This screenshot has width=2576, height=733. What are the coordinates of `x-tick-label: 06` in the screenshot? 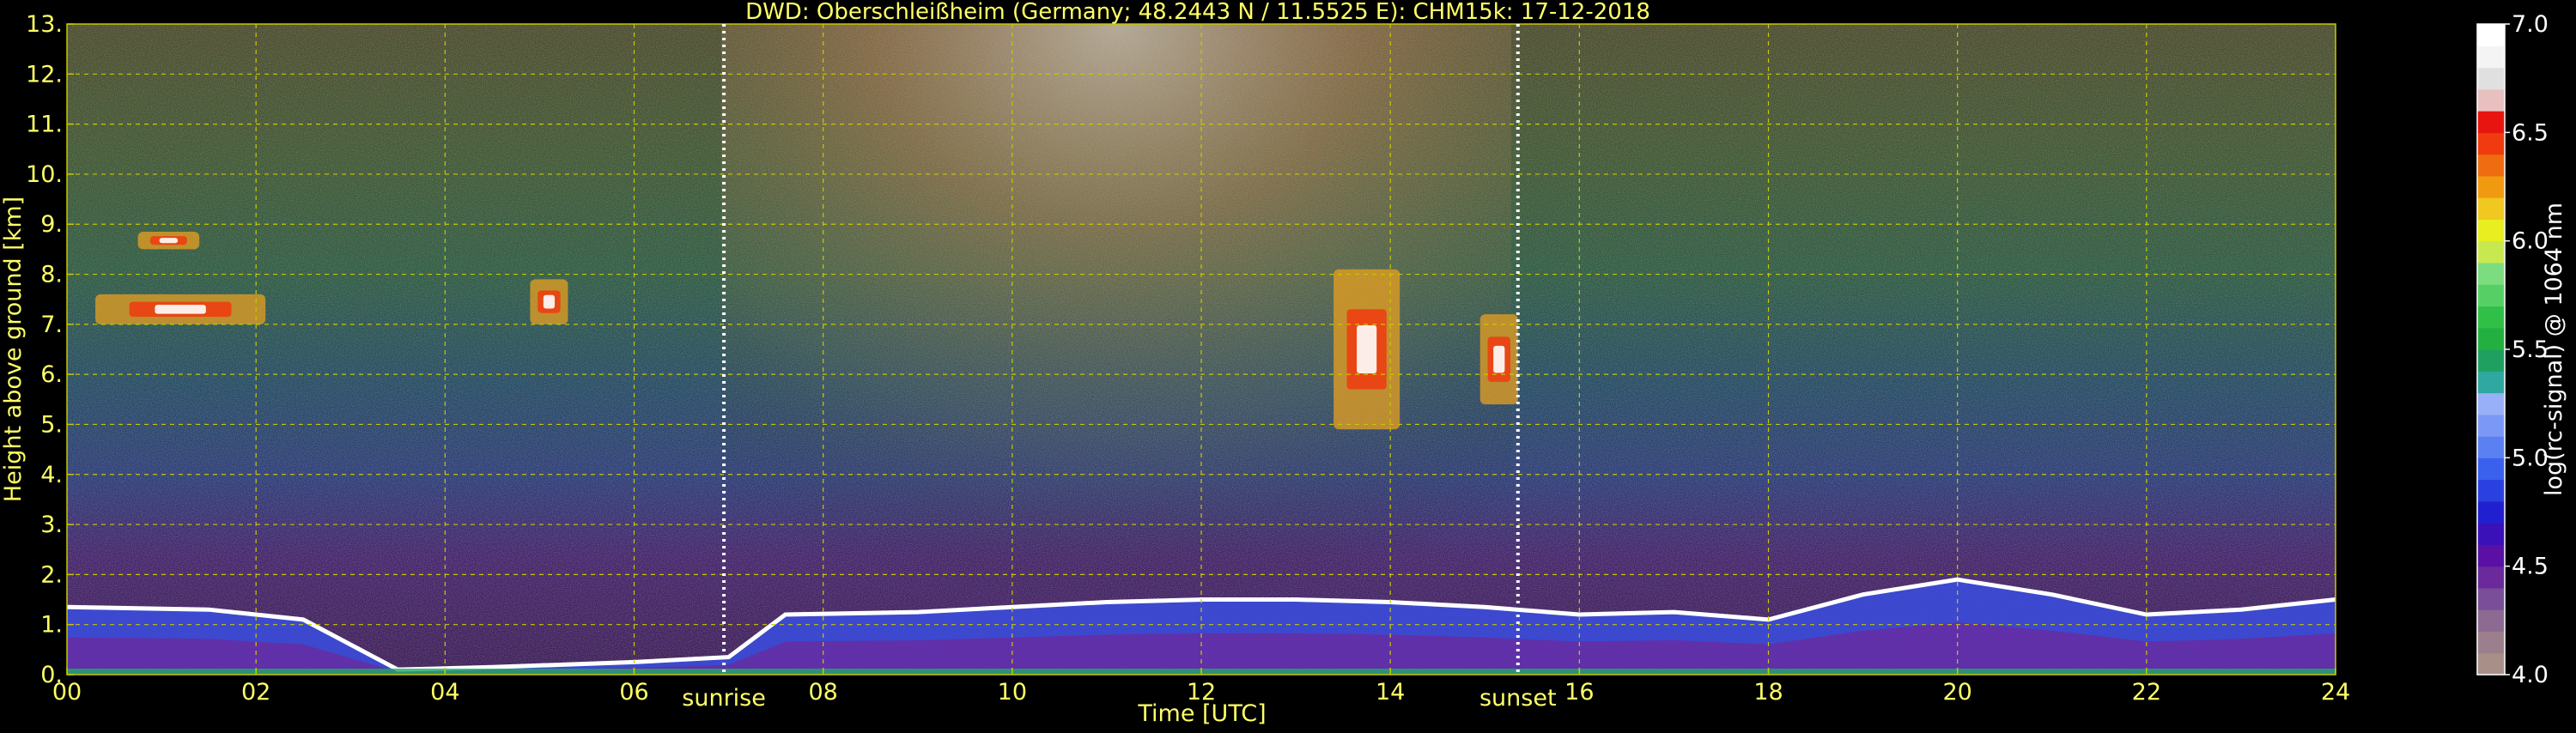 It's located at (633, 692).